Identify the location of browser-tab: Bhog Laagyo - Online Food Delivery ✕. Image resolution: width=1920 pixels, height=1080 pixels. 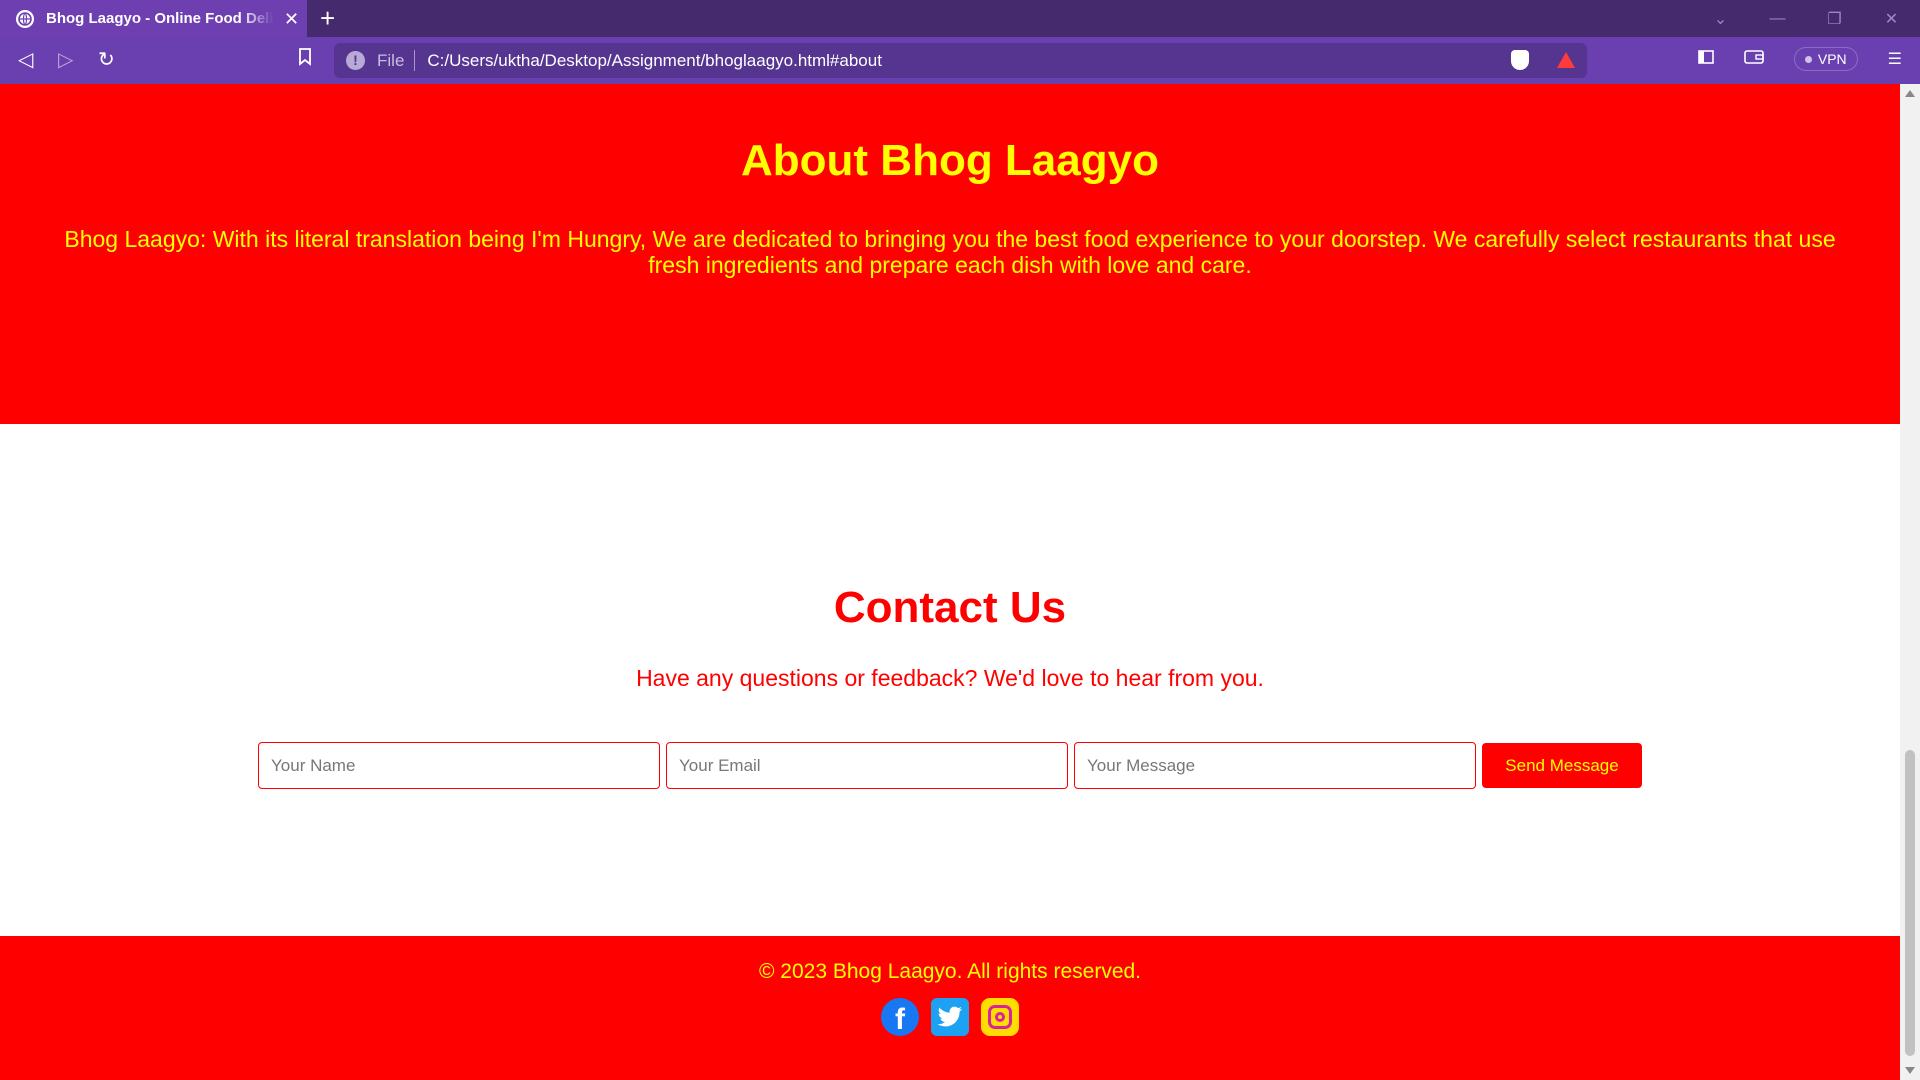
(153, 18).